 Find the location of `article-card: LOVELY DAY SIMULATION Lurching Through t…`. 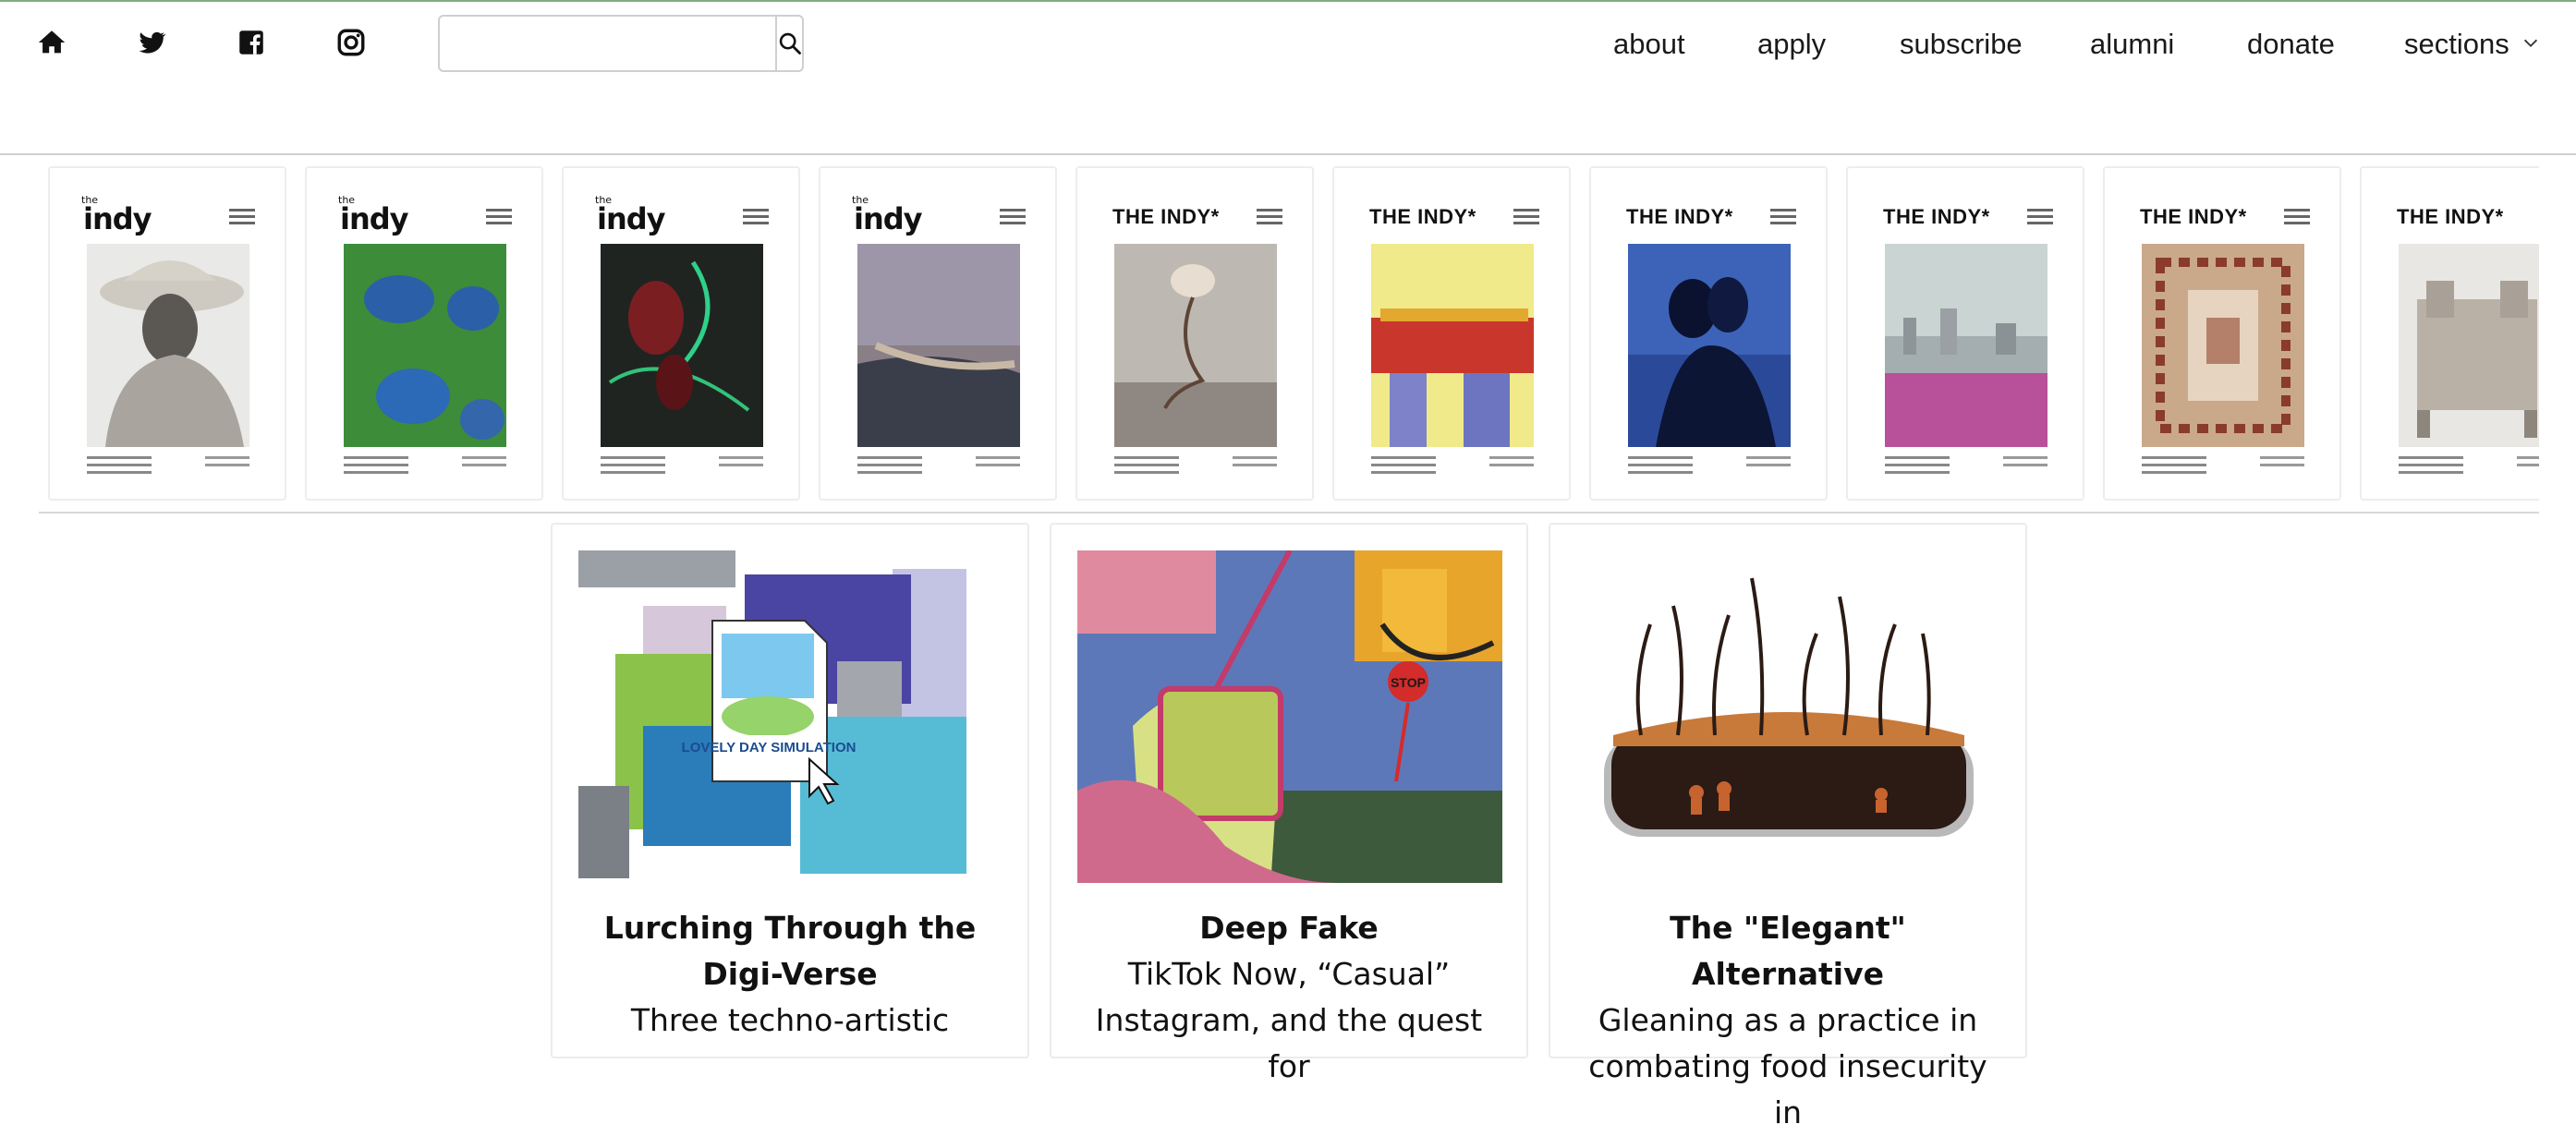

article-card: LOVELY DAY SIMULATION Lurching Through t… is located at coordinates (790, 791).